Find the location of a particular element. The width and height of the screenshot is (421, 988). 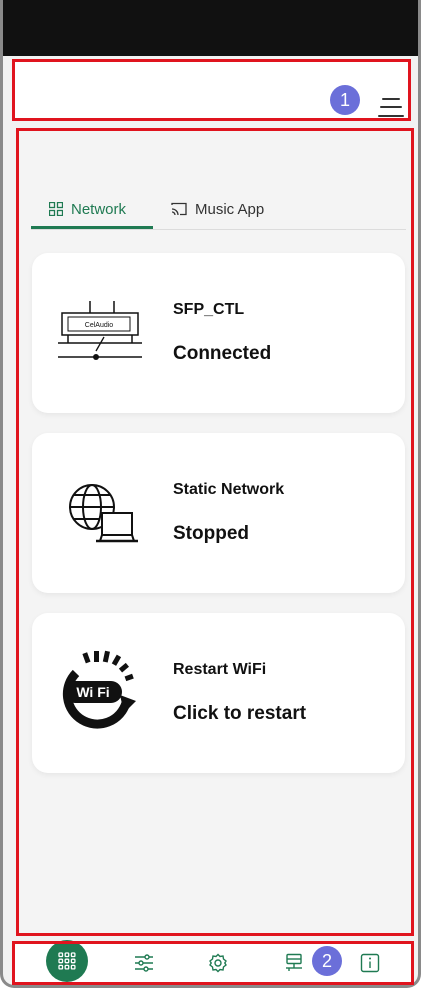

annotation-badge-2: 2 is located at coordinates (327, 961).